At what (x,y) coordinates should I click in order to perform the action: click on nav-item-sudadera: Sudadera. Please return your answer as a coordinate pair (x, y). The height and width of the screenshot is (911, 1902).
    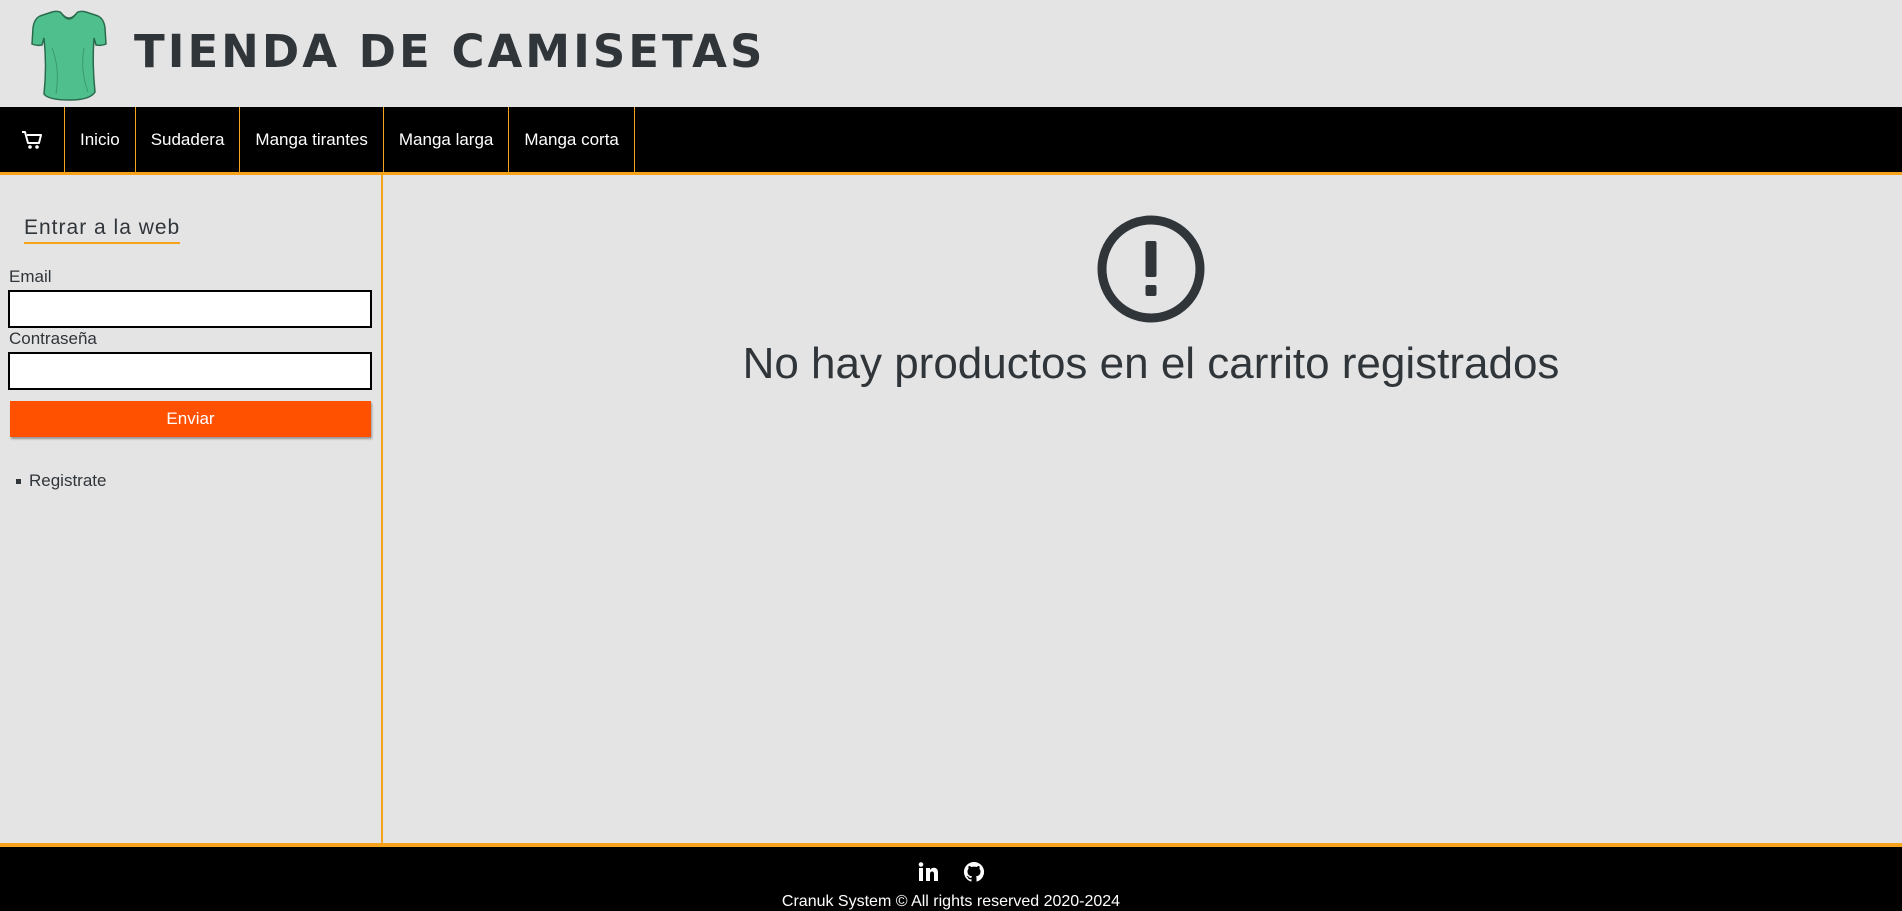
    Looking at the image, I should click on (188, 139).